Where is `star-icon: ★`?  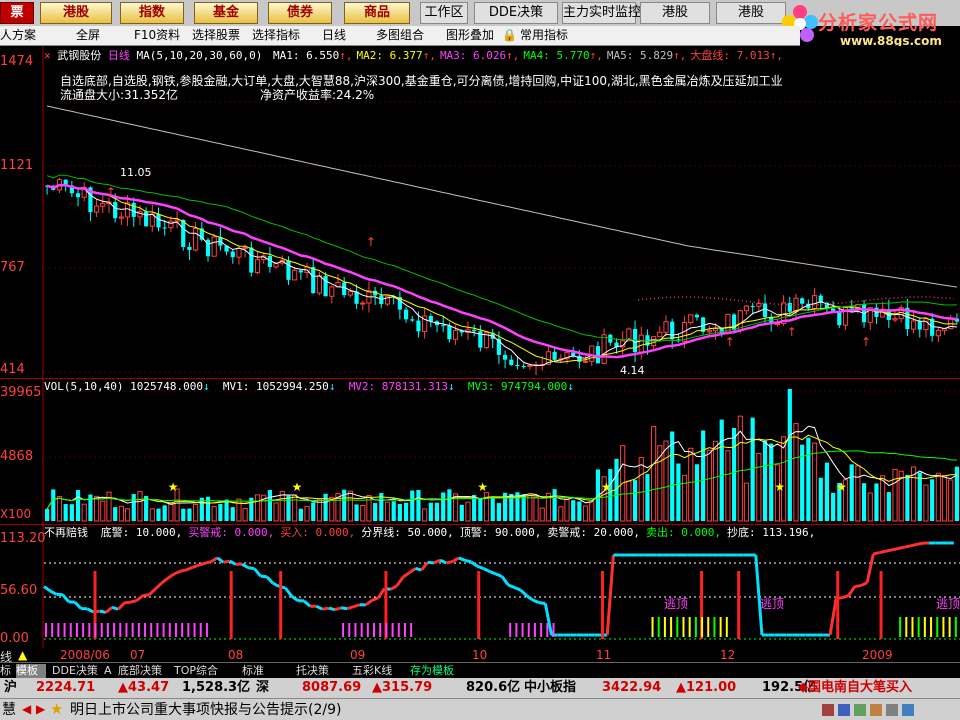 star-icon: ★ is located at coordinates (606, 487).